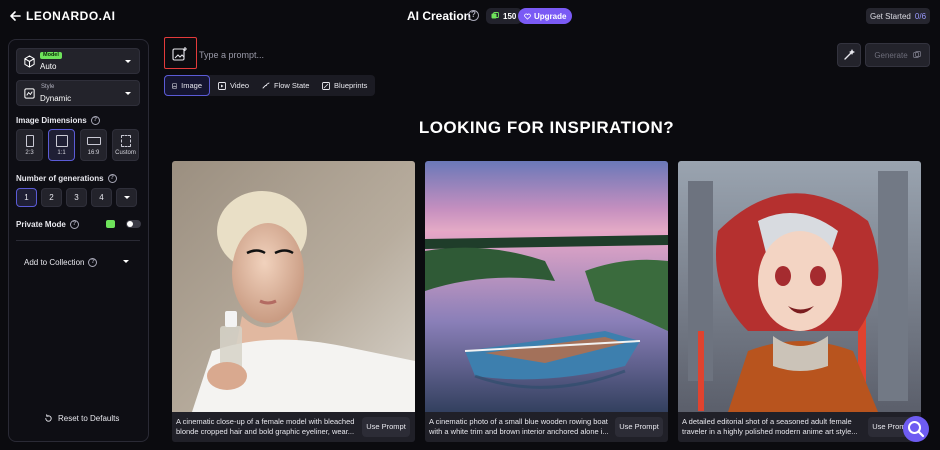 This screenshot has height=450, width=940. What do you see at coordinates (101, 197) in the screenshot?
I see `generations-4: 4` at bounding box center [101, 197].